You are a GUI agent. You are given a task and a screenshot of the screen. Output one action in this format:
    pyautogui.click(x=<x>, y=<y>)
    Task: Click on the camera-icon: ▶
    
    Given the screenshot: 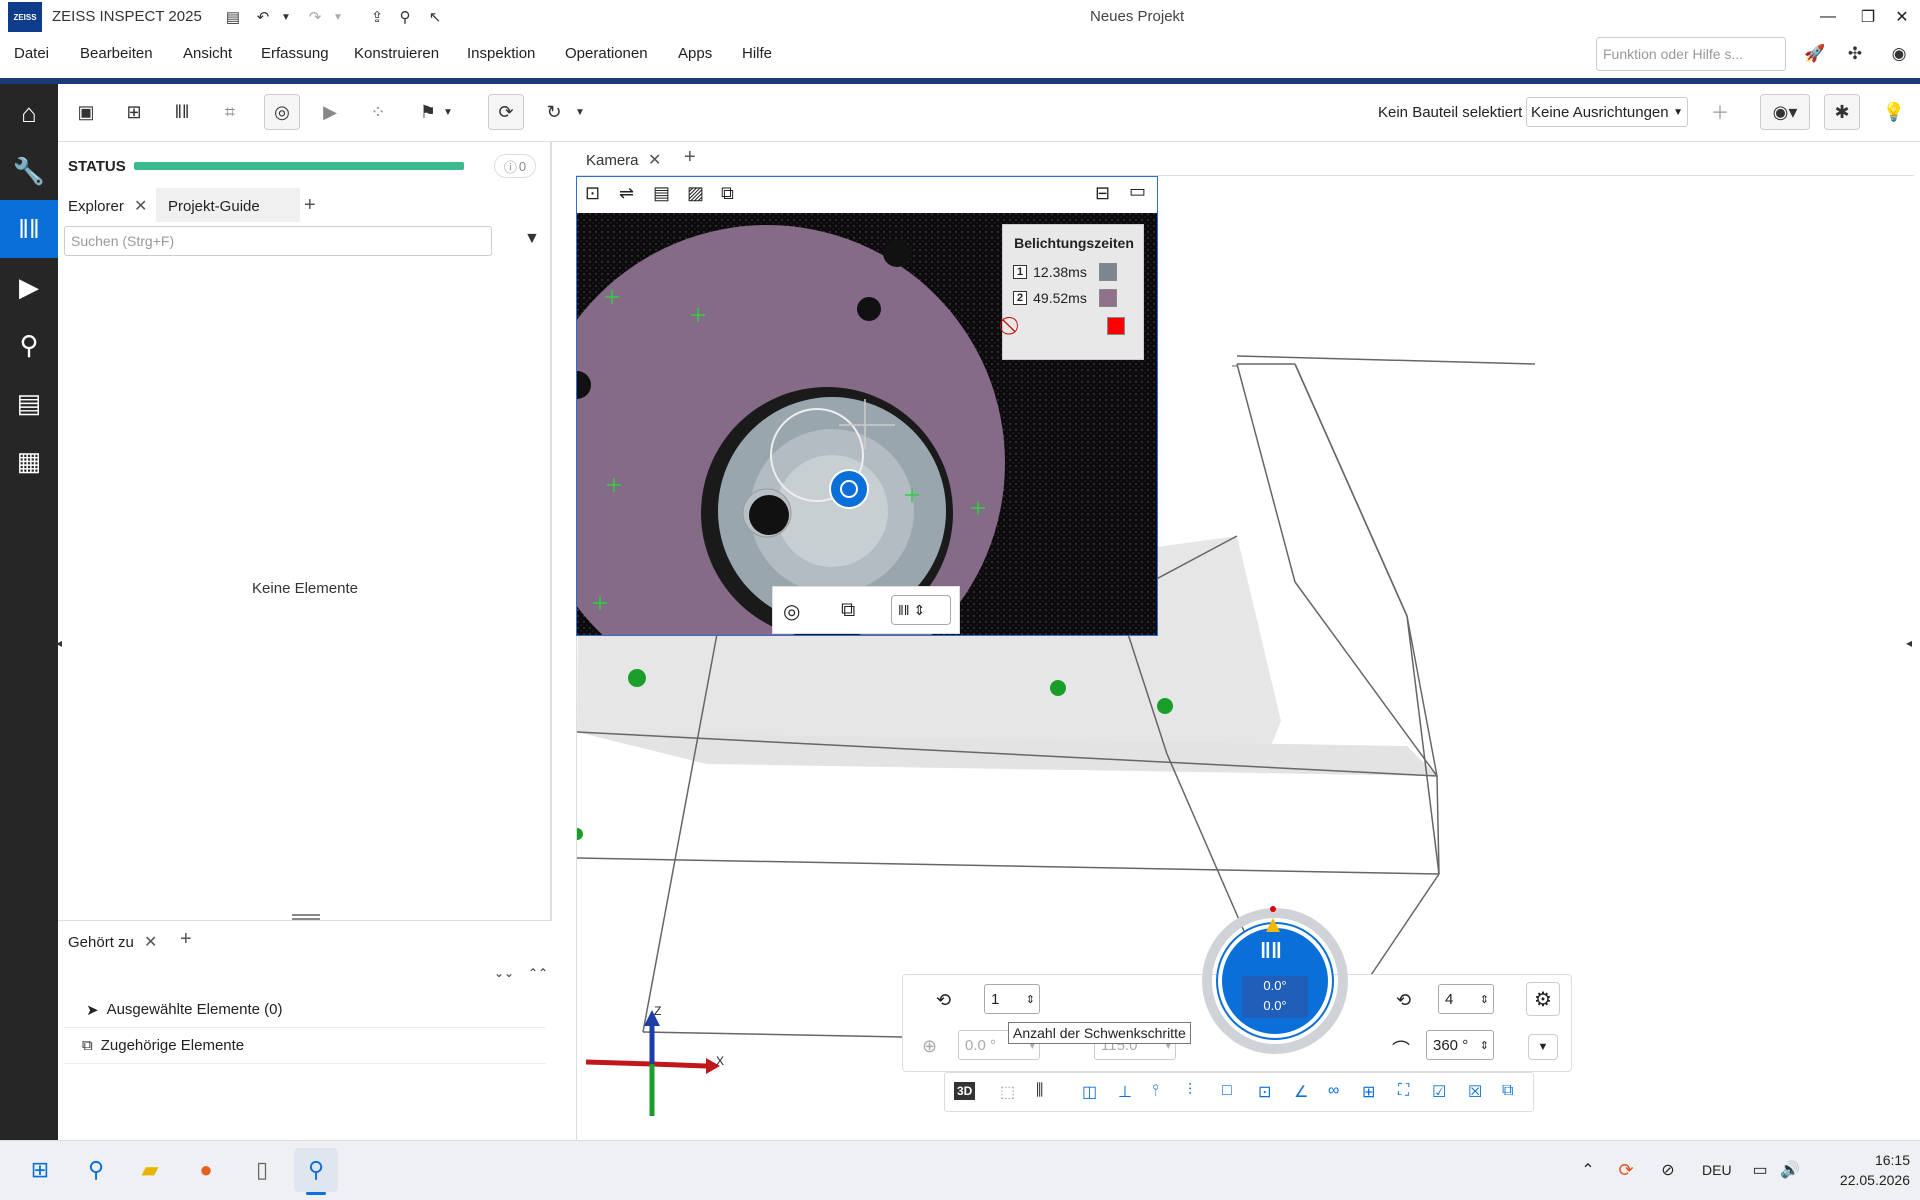 What is the action you would take?
    pyautogui.click(x=29, y=287)
    